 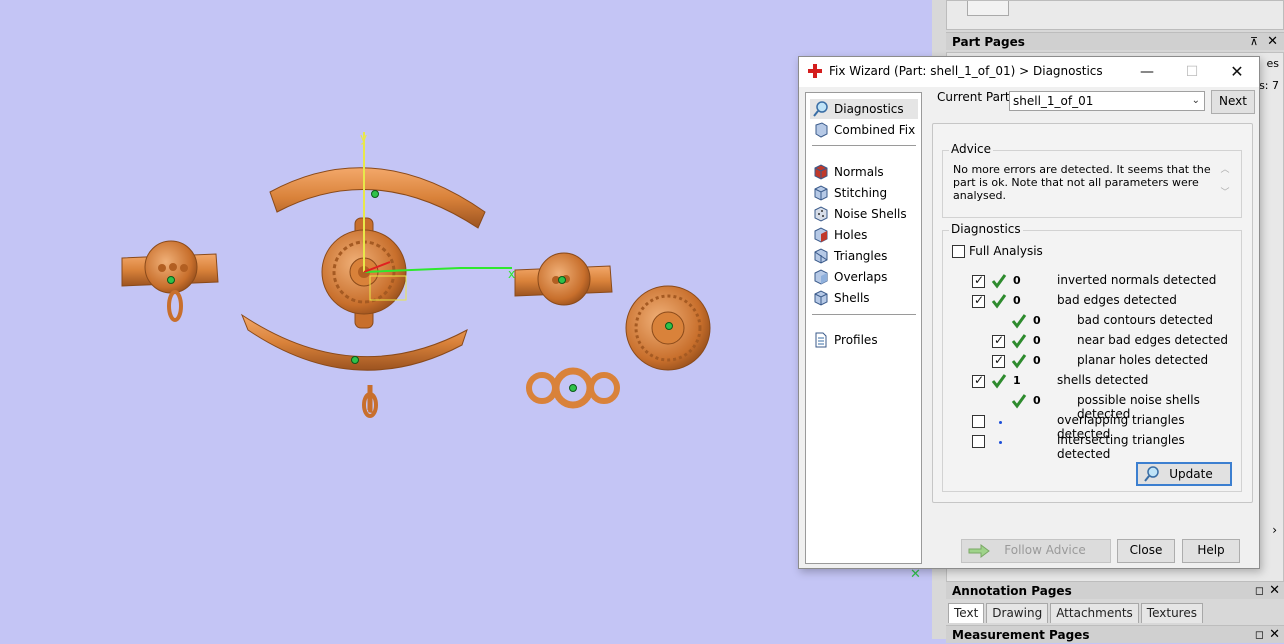 What do you see at coordinates (821, 235) in the screenshot?
I see `holes-cube-icon` at bounding box center [821, 235].